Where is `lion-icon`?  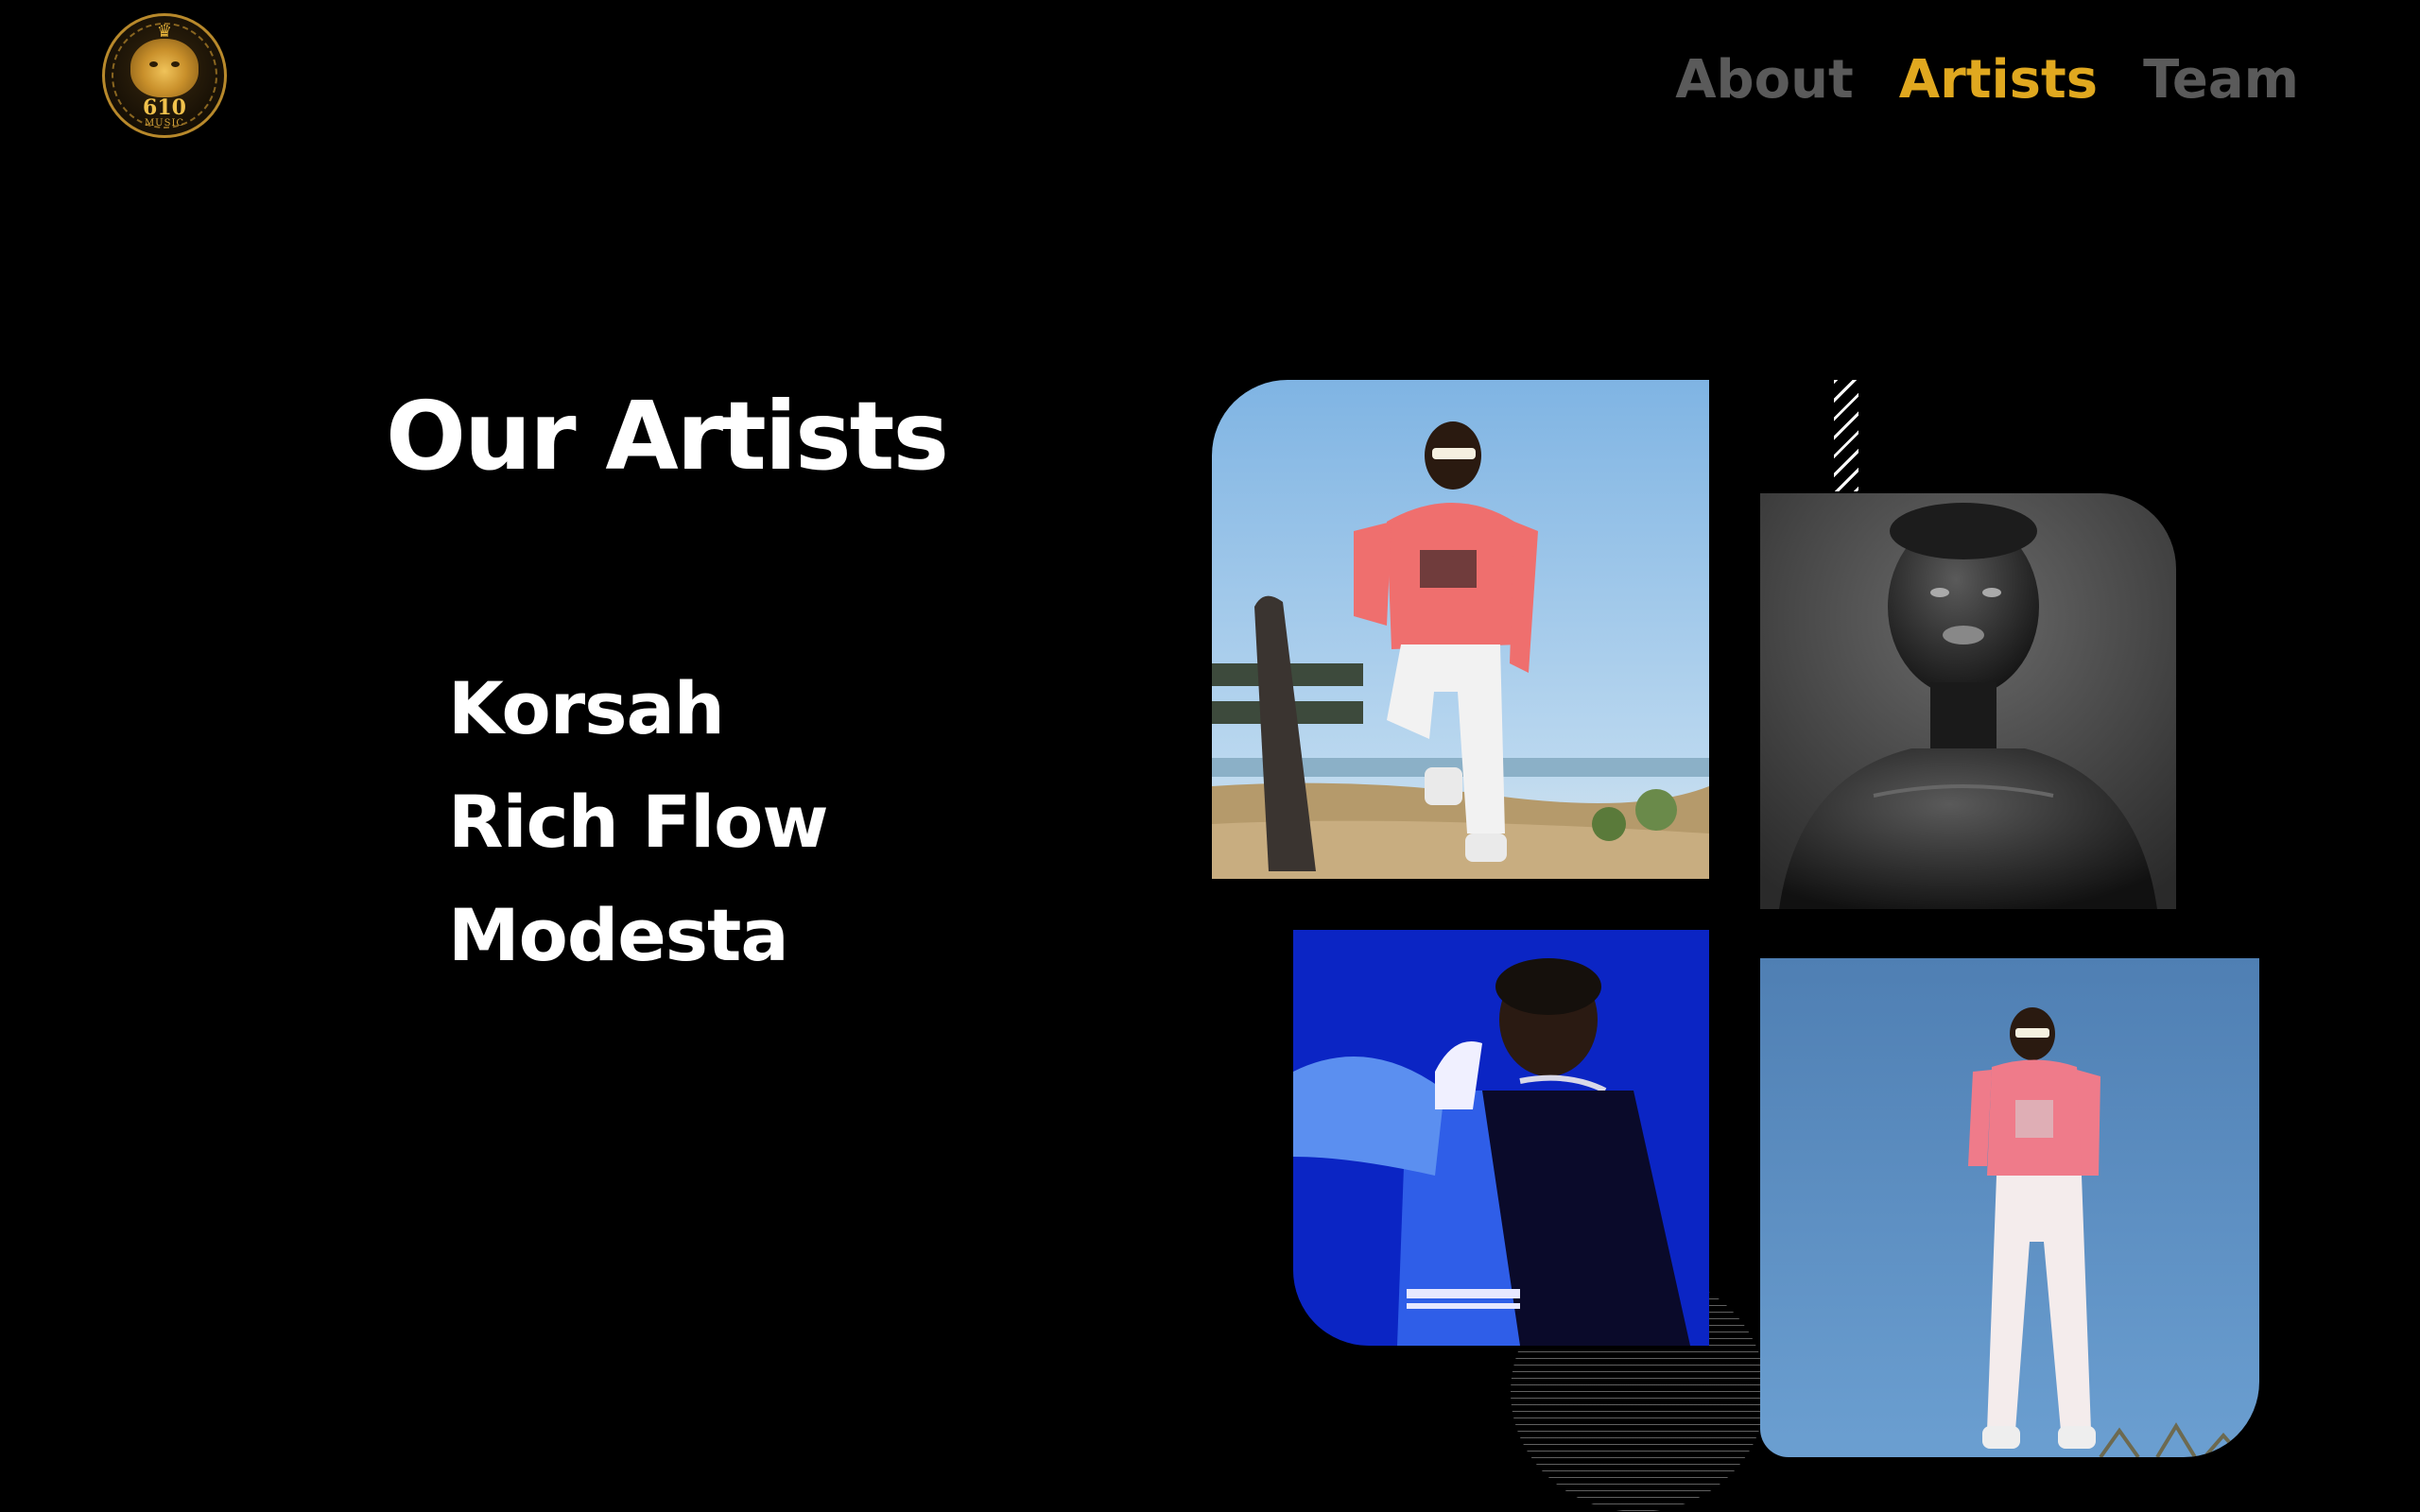
lion-icon is located at coordinates (164, 68).